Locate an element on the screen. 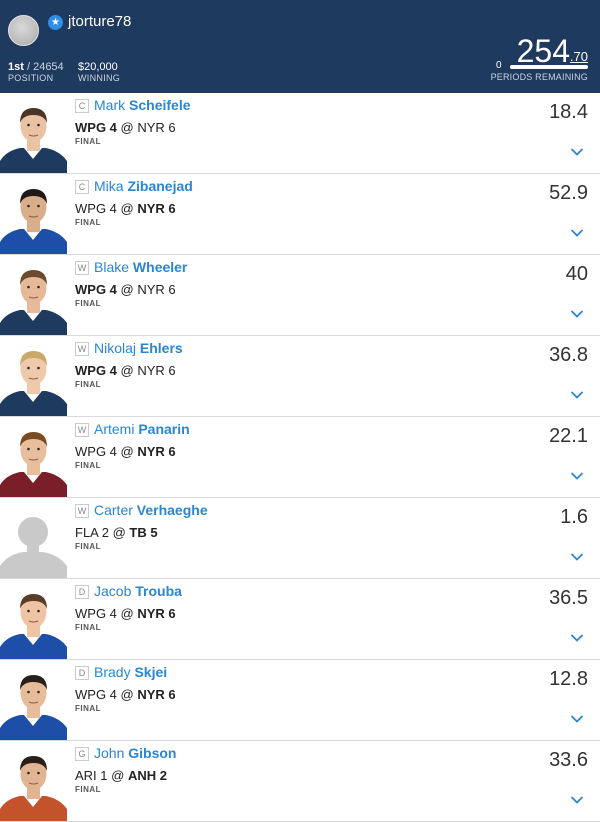 The image size is (600, 822). total-score: 254 .70 0 PERIODS REMAINING is located at coordinates (539, 59).